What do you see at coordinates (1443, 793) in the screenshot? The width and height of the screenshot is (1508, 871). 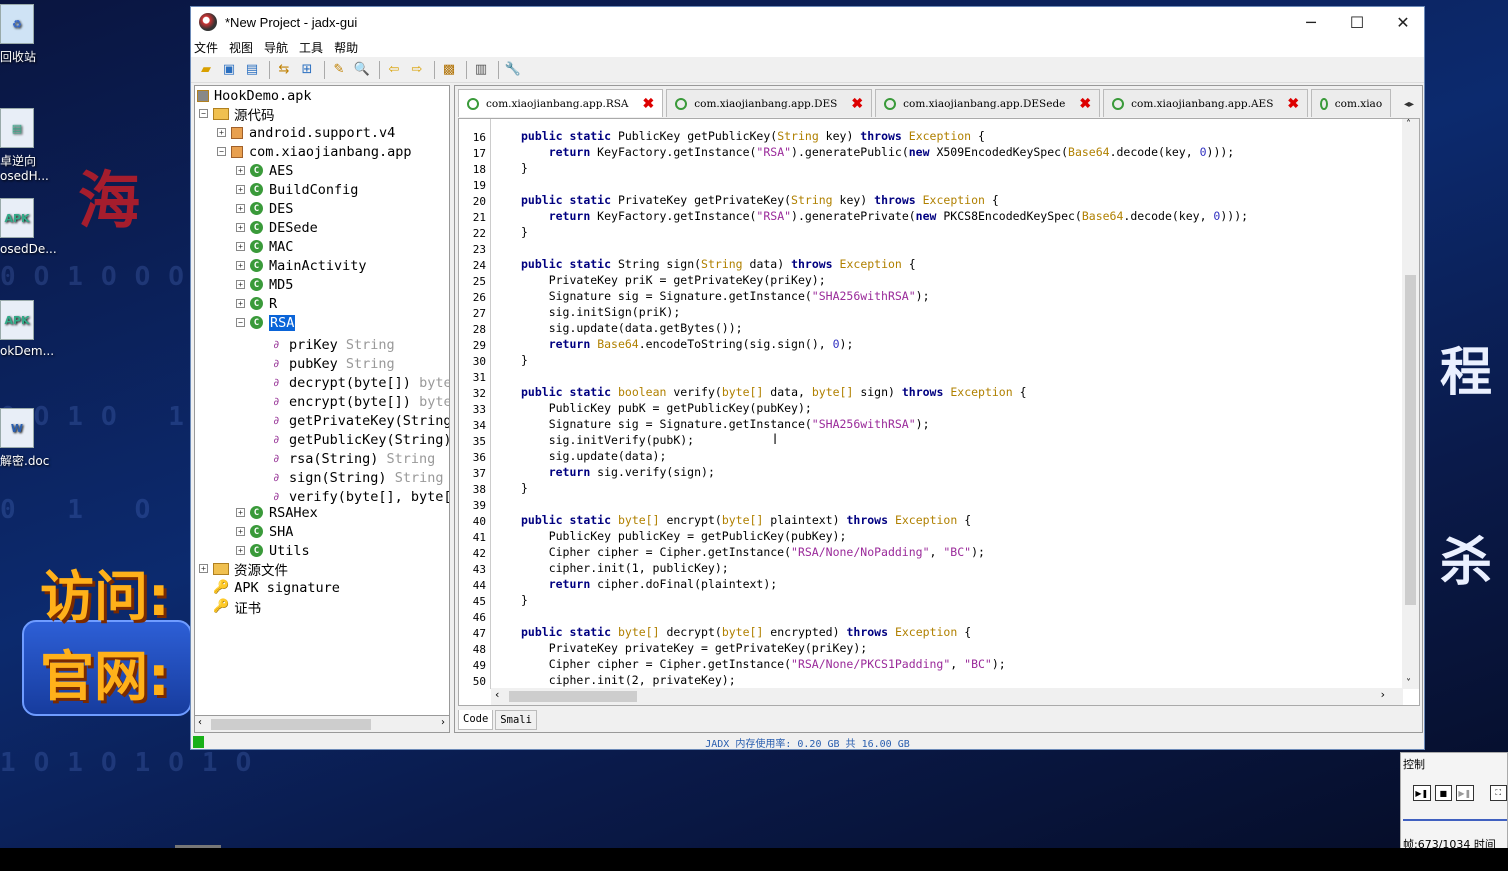 I see `stop-icon: ■` at bounding box center [1443, 793].